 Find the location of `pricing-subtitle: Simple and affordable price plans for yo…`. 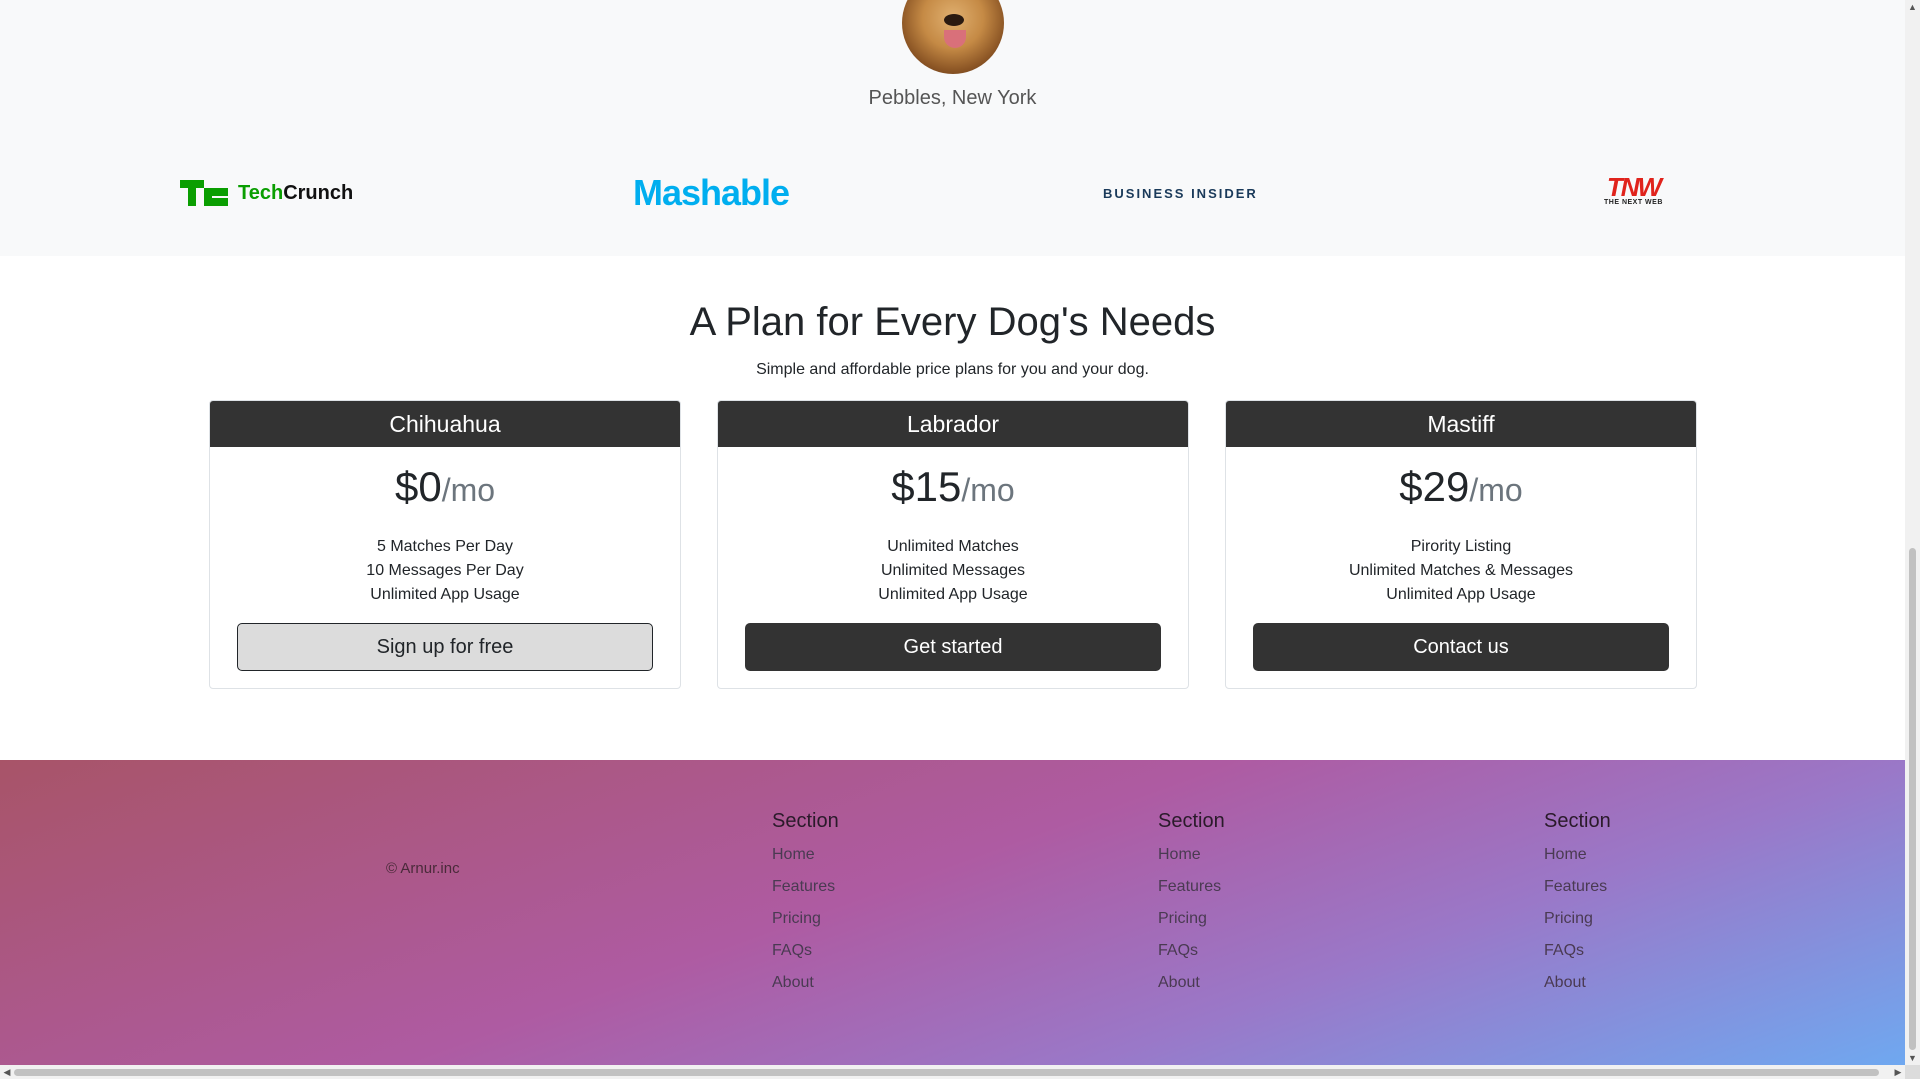

pricing-subtitle: Simple and affordable price plans for yo… is located at coordinates (952, 369).